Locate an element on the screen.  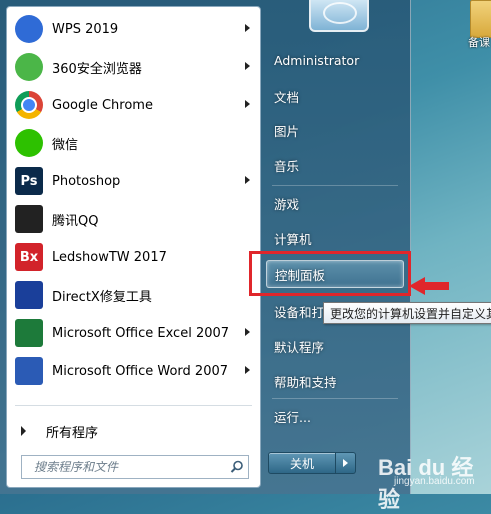
right-item-help-support: 帮助和支持 is located at coordinates (335, 381).